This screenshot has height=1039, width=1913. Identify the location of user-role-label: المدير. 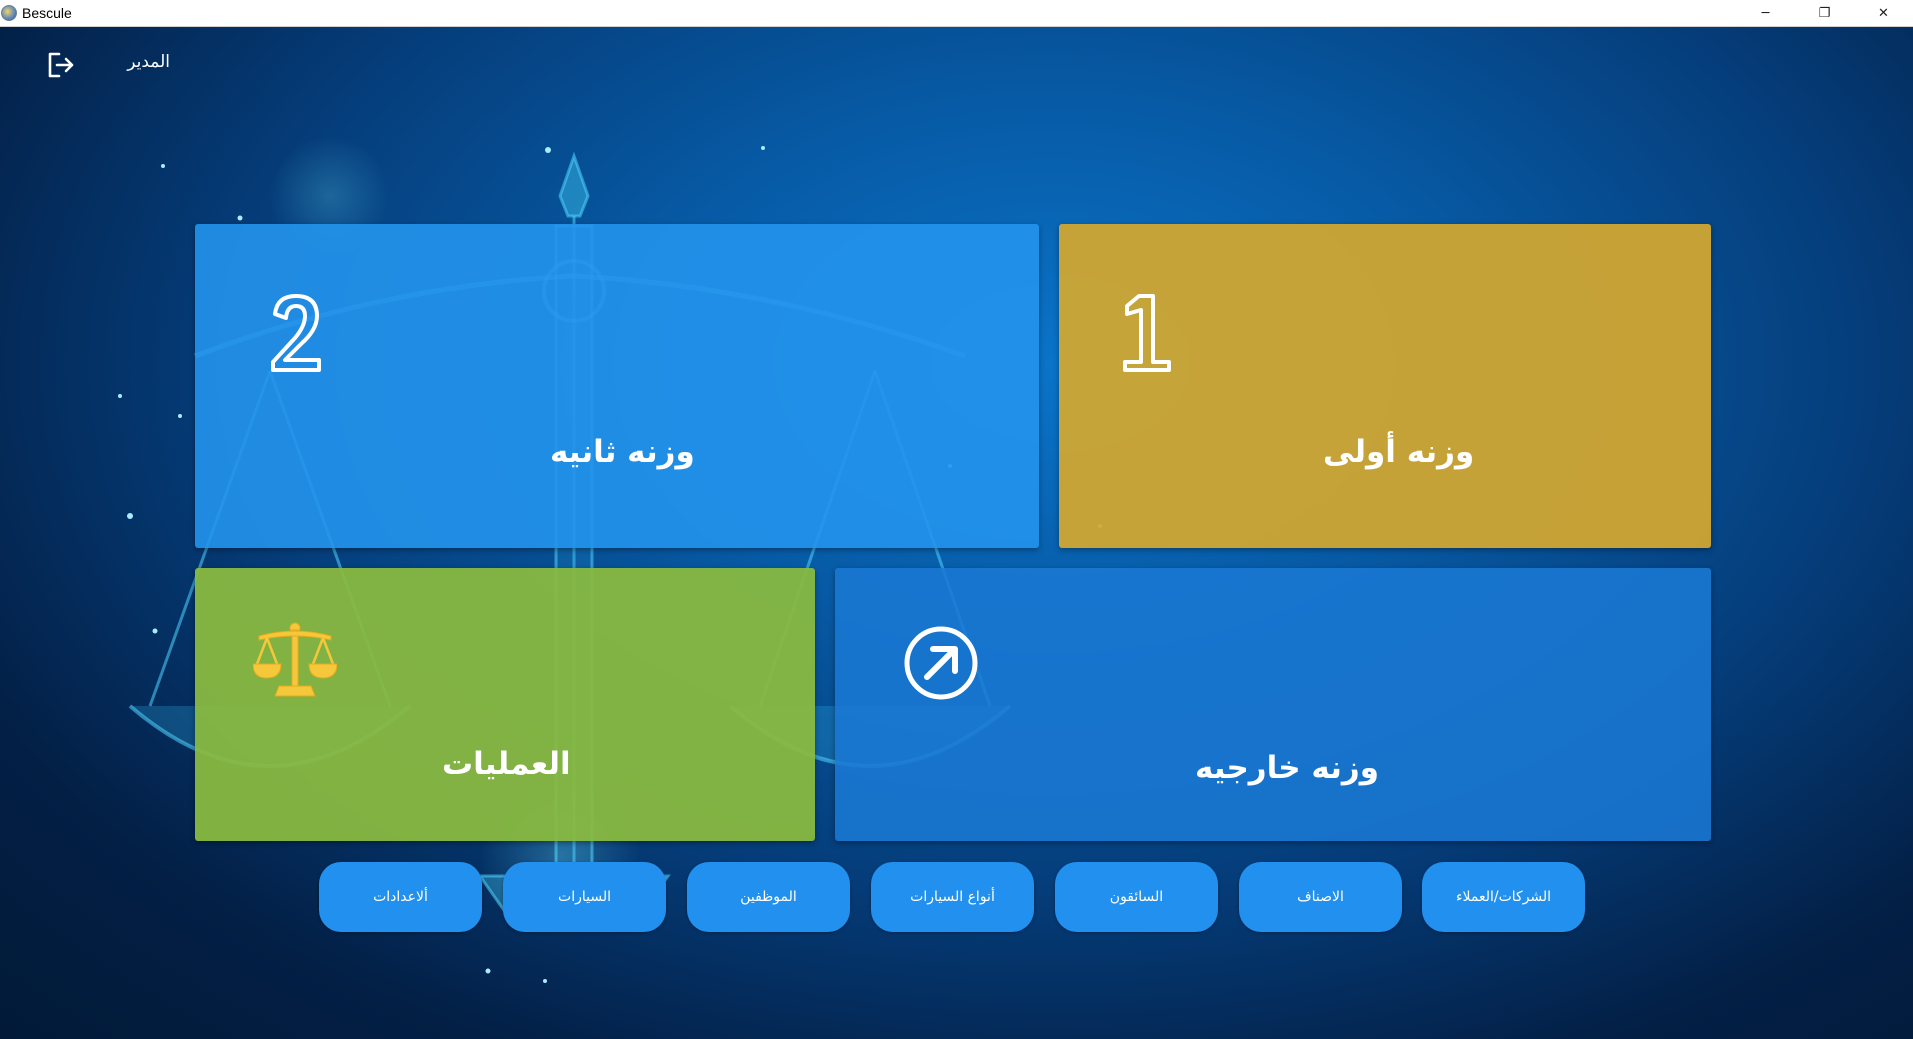
(148, 62).